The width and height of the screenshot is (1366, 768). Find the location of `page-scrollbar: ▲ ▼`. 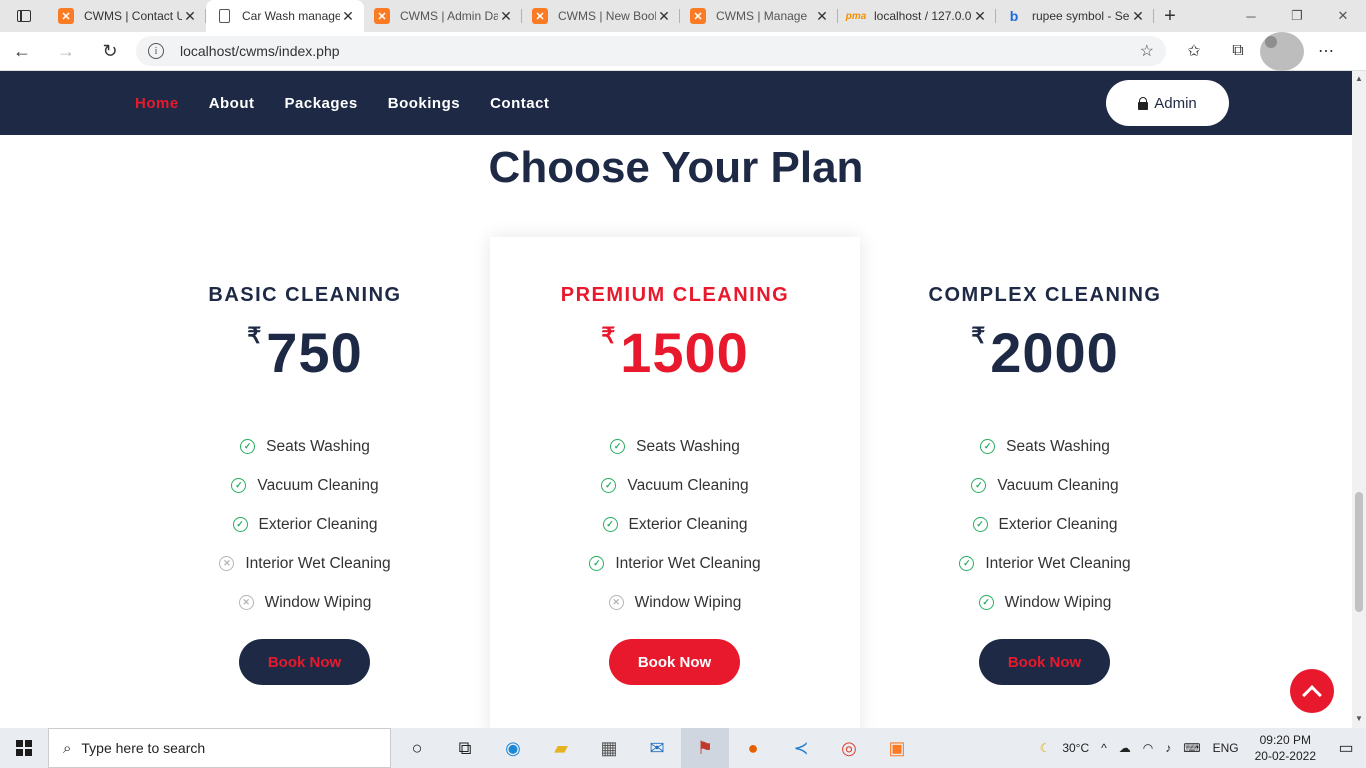

page-scrollbar: ▲ ▼ is located at coordinates (1359, 399).